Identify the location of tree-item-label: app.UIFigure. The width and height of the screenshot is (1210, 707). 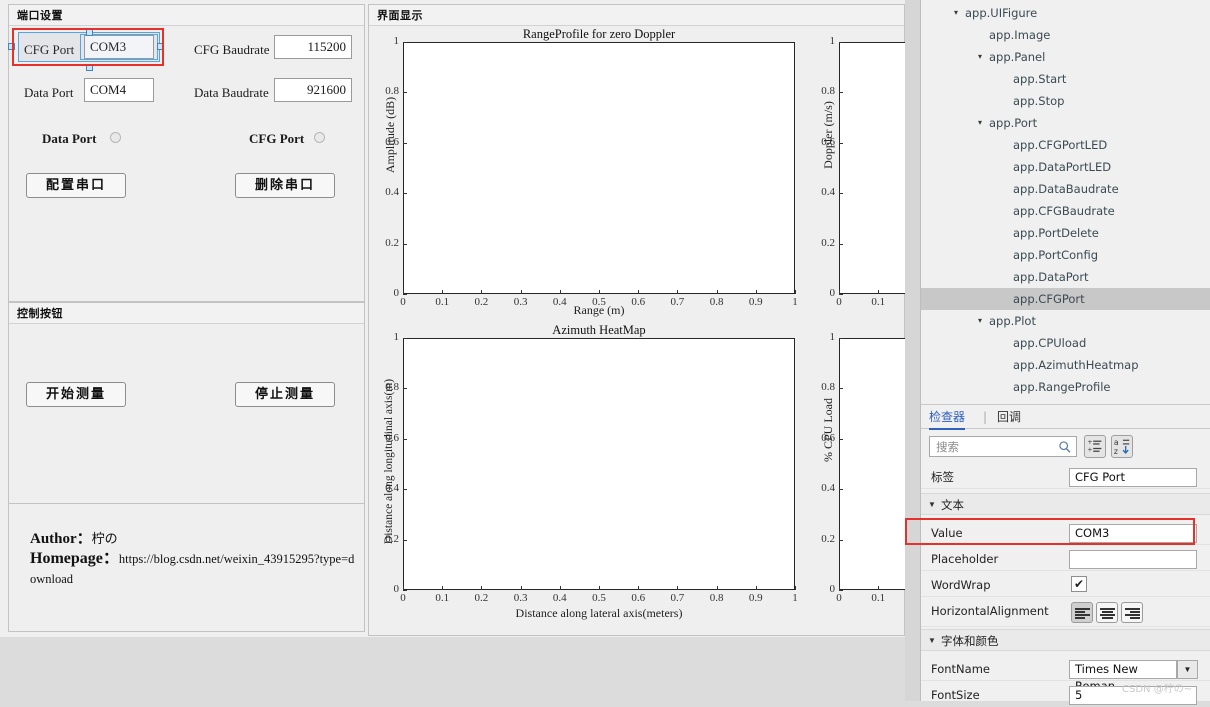
(1001, 13).